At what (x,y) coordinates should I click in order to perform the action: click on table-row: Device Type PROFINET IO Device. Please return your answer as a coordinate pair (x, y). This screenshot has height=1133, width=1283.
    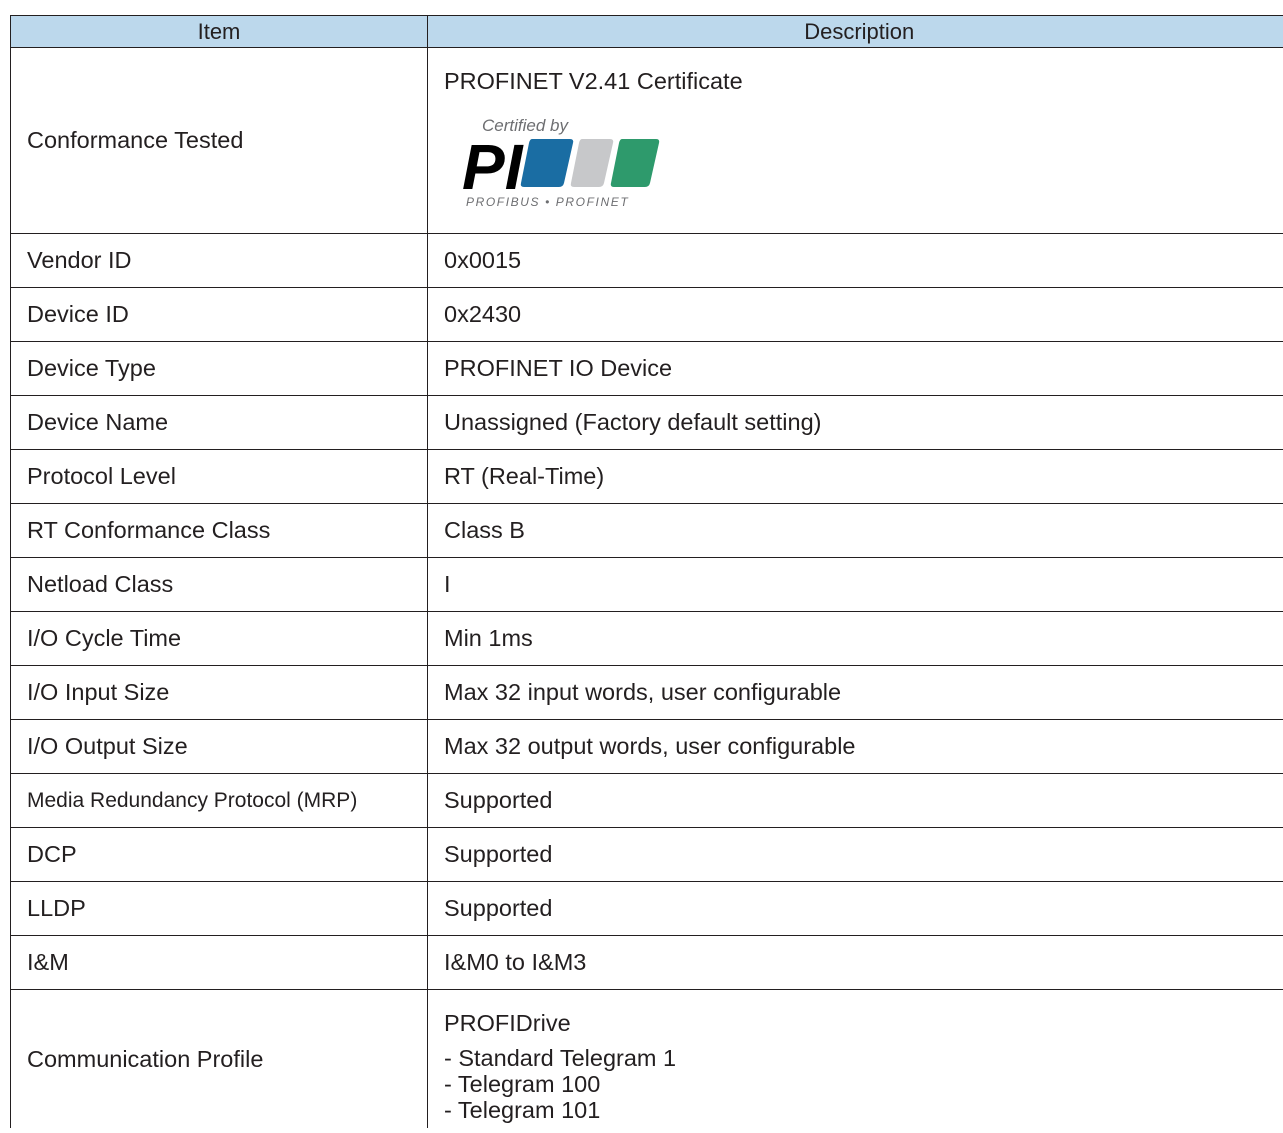
    Looking at the image, I should click on (646, 368).